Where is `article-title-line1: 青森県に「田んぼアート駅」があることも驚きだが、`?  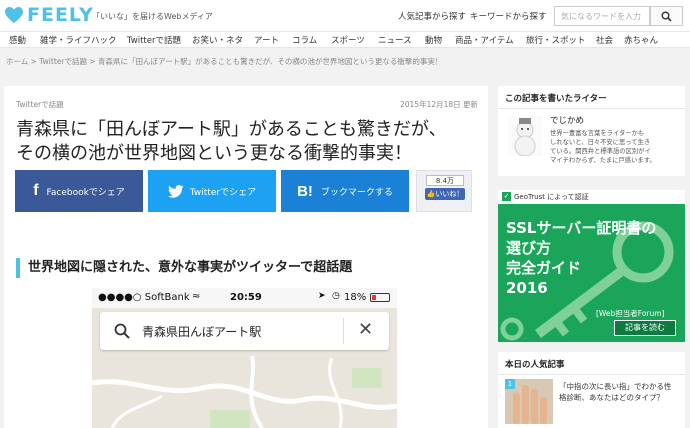
article-title-line1: 青森県に「田んぼアート駅」があることも驚きだが、 is located at coordinates (231, 129).